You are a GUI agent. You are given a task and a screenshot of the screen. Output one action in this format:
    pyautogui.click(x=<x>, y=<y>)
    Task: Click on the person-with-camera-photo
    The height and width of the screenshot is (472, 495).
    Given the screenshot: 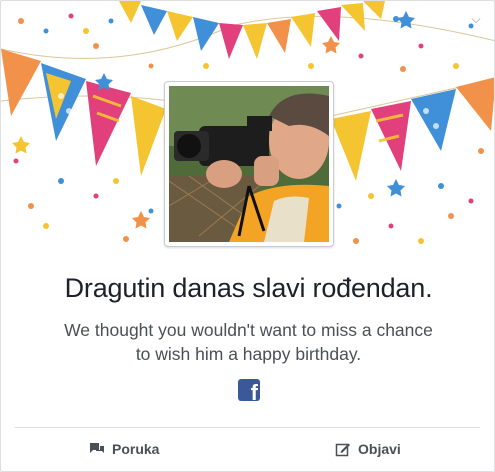 What is the action you would take?
    pyautogui.click(x=249, y=164)
    